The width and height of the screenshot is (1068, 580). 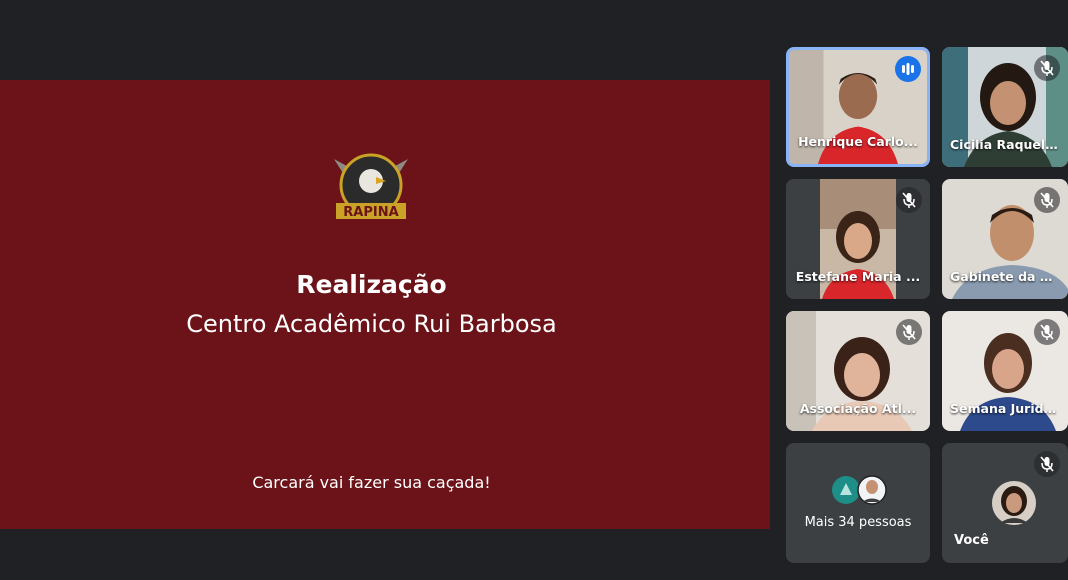 I want to click on self-tile: Você, so click(x=1005, y=503).